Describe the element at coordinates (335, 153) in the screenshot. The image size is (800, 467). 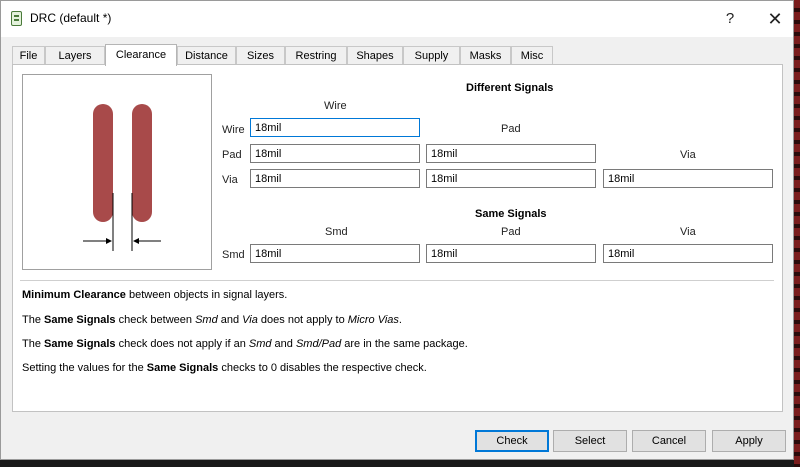
I see `pad-wire-clearance-input` at that location.